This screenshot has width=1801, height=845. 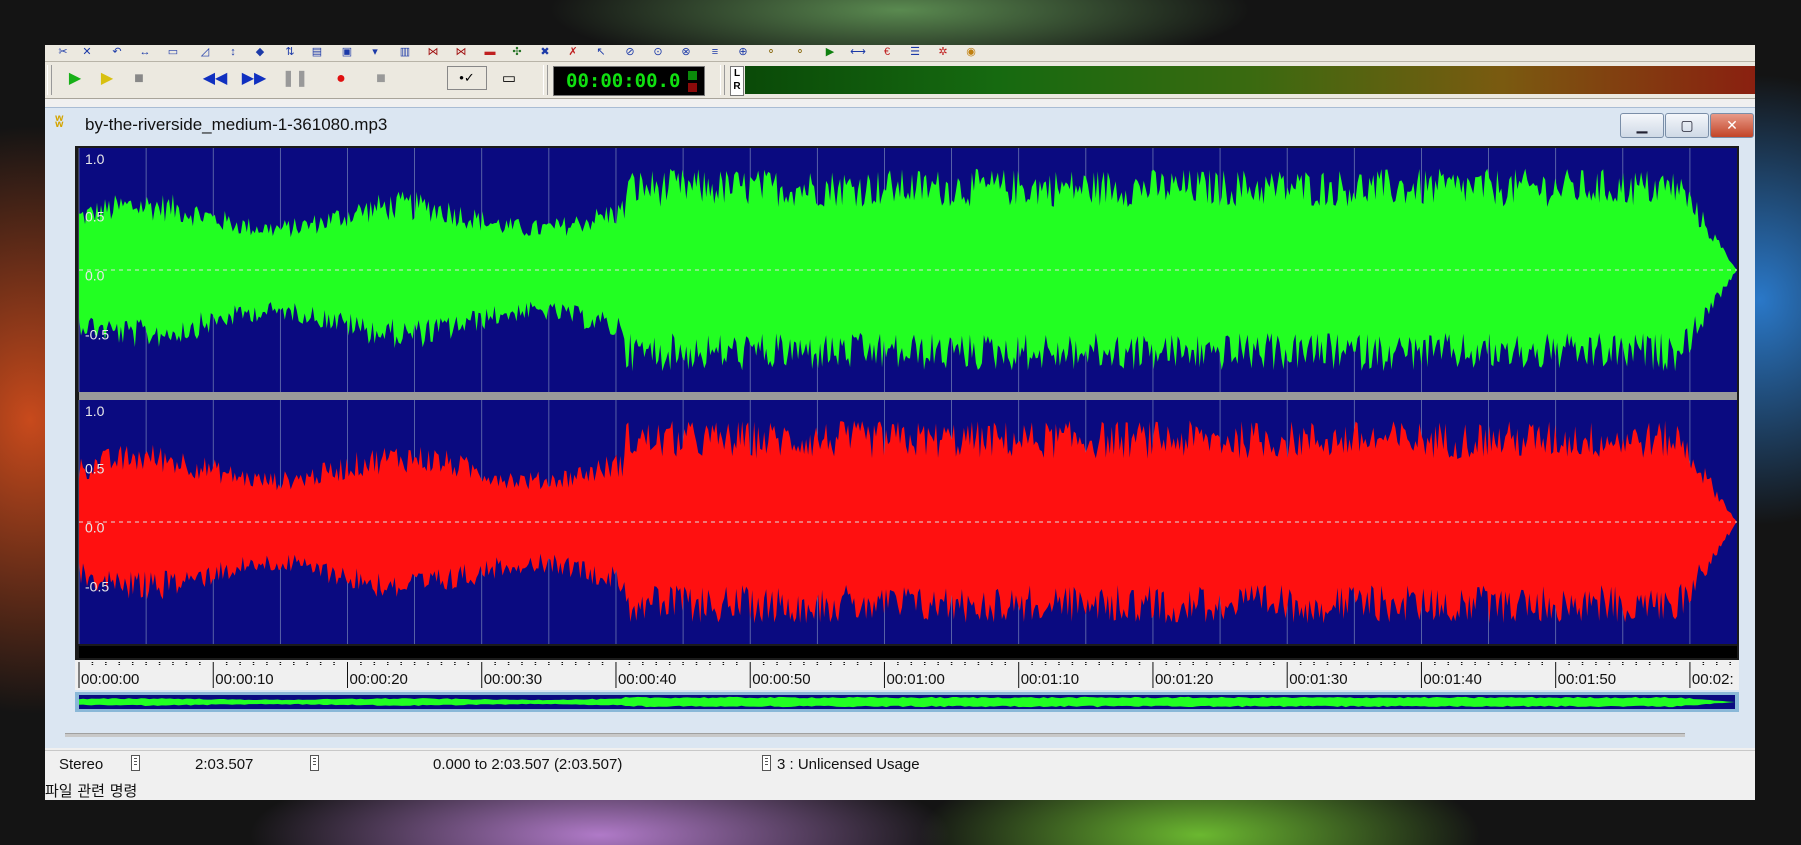 What do you see at coordinates (971, 52) in the screenshot?
I see `tool-icon: ◉` at bounding box center [971, 52].